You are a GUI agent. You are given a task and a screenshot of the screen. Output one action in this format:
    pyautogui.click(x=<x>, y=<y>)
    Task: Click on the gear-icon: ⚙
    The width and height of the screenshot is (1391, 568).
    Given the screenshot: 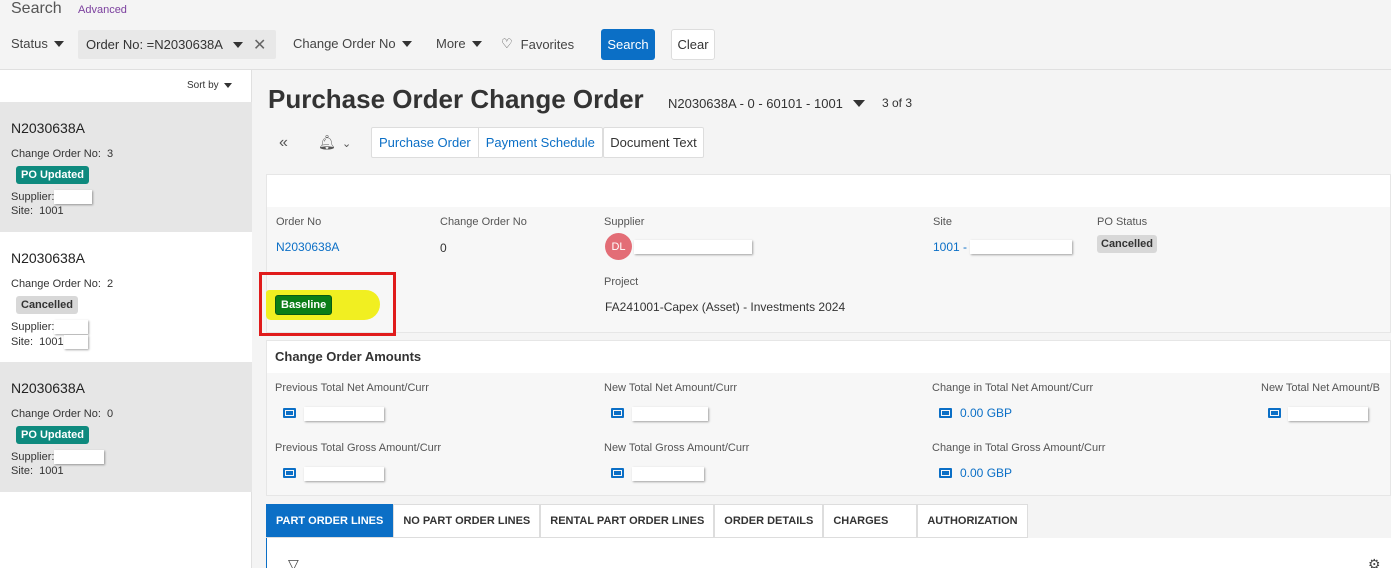 What is the action you would take?
    pyautogui.click(x=1374, y=562)
    